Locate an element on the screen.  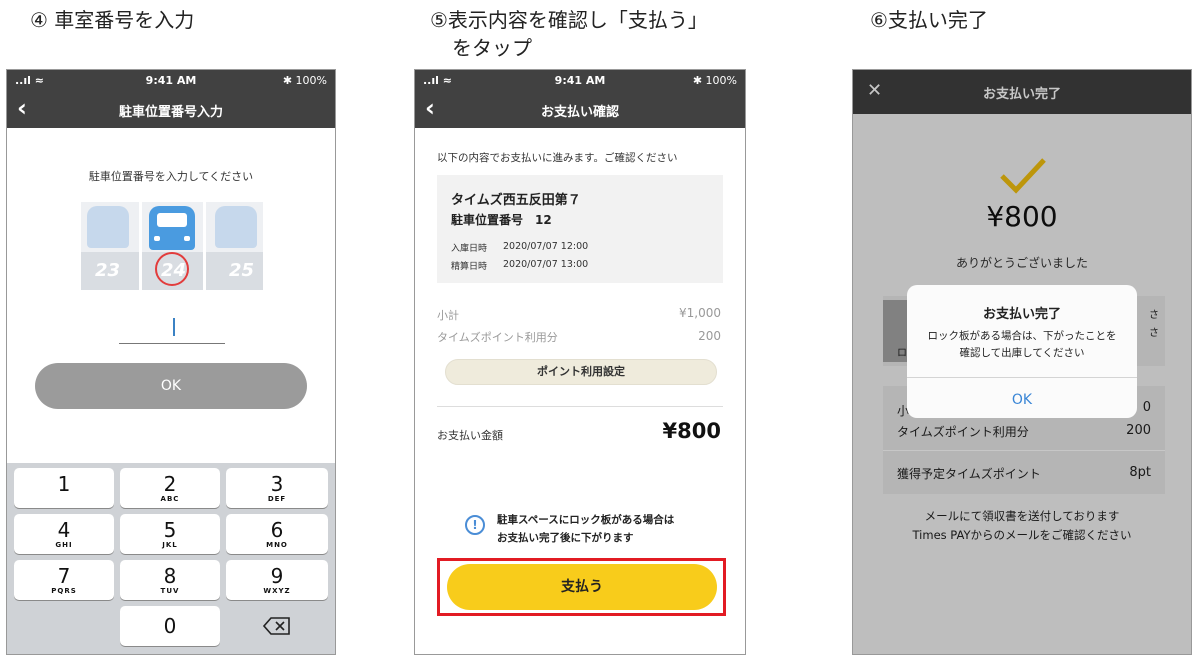
step4-caption: ④ 車室番号を入力 is located at coordinates (112, 20).